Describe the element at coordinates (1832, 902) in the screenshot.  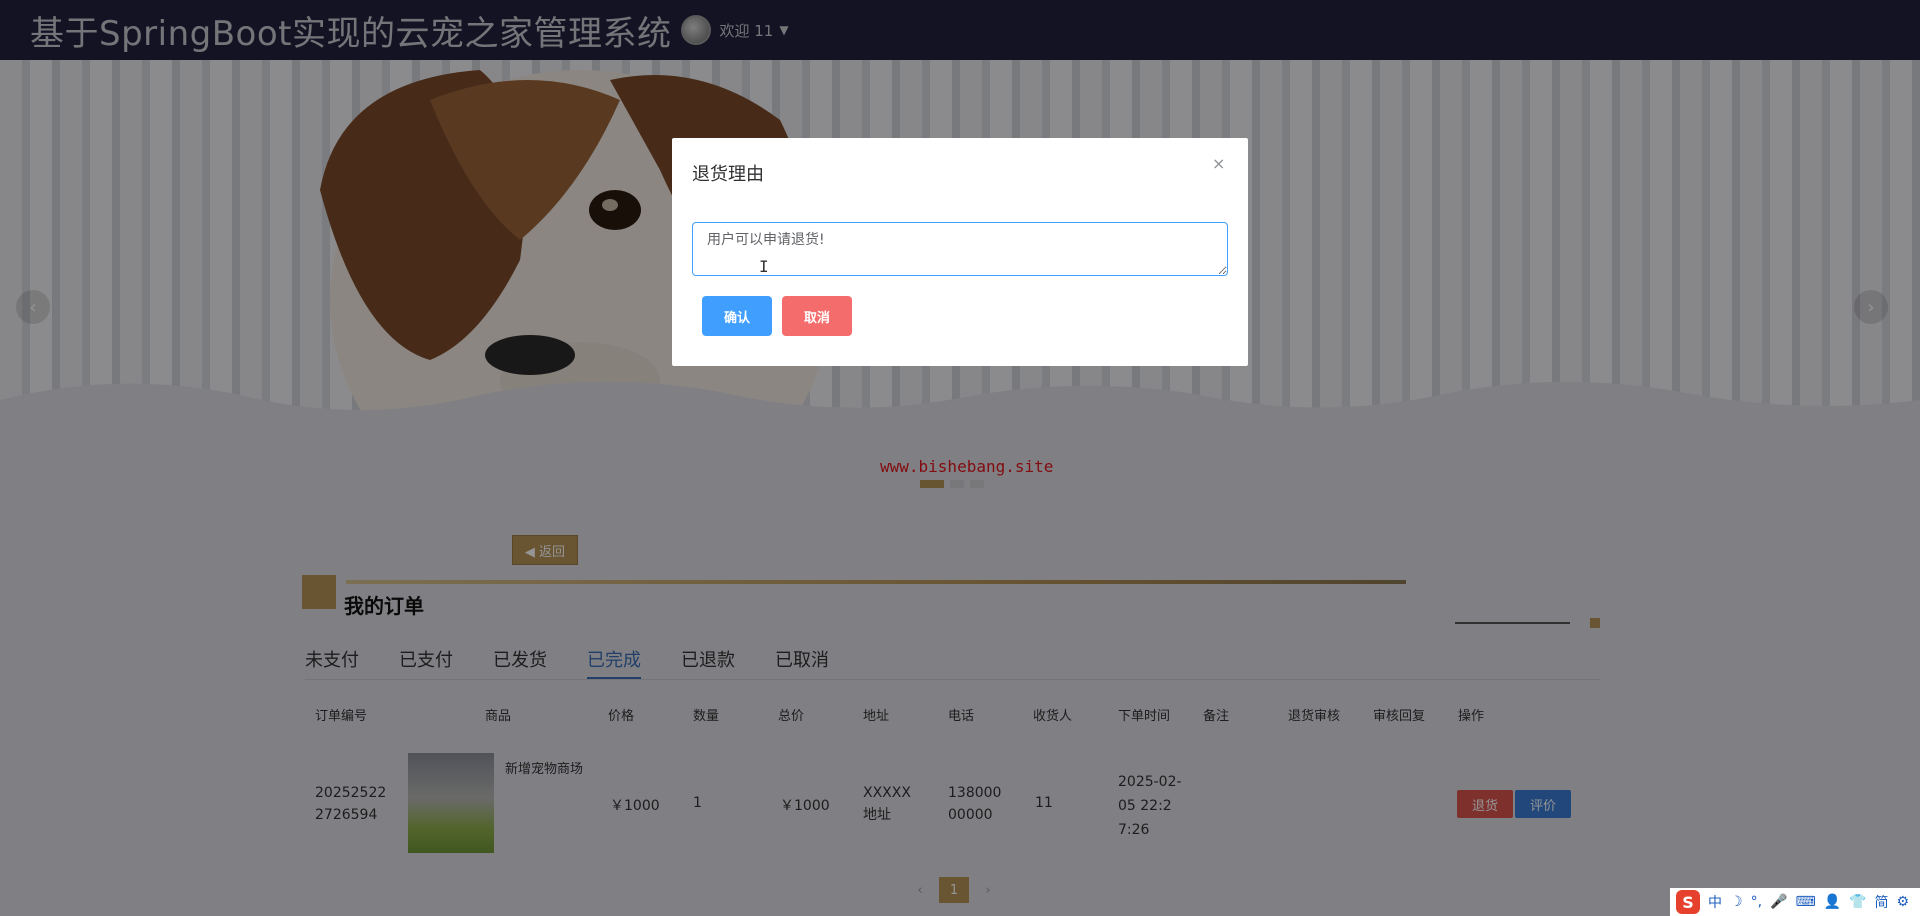
I see `user-icon: 👤` at that location.